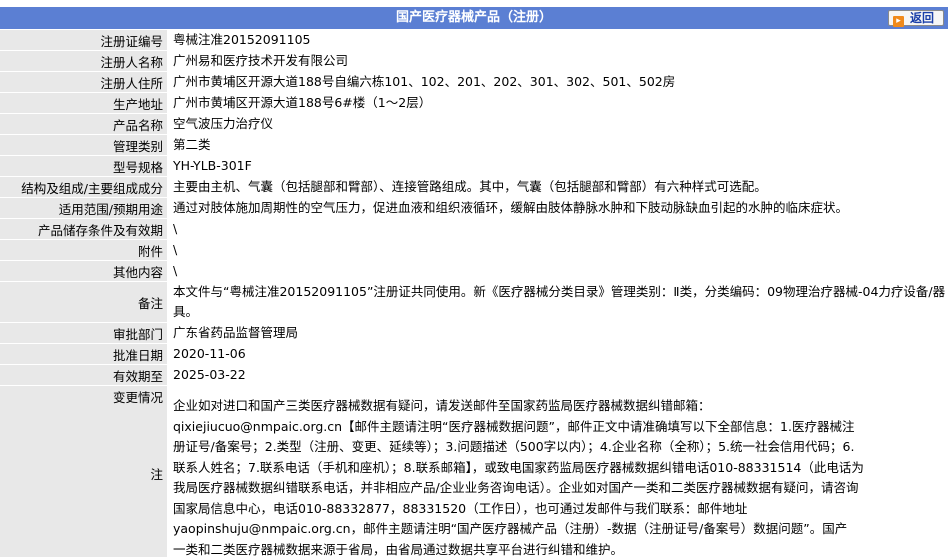  I want to click on field-value: 广州市黄埔区开源大道188号6#楼（1～2层）, so click(557, 103).